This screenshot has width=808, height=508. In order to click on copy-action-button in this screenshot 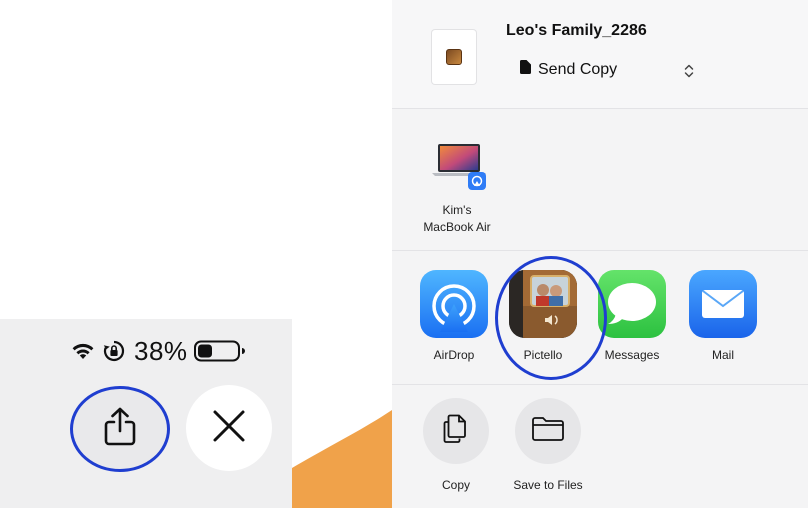, I will do `click(456, 431)`.